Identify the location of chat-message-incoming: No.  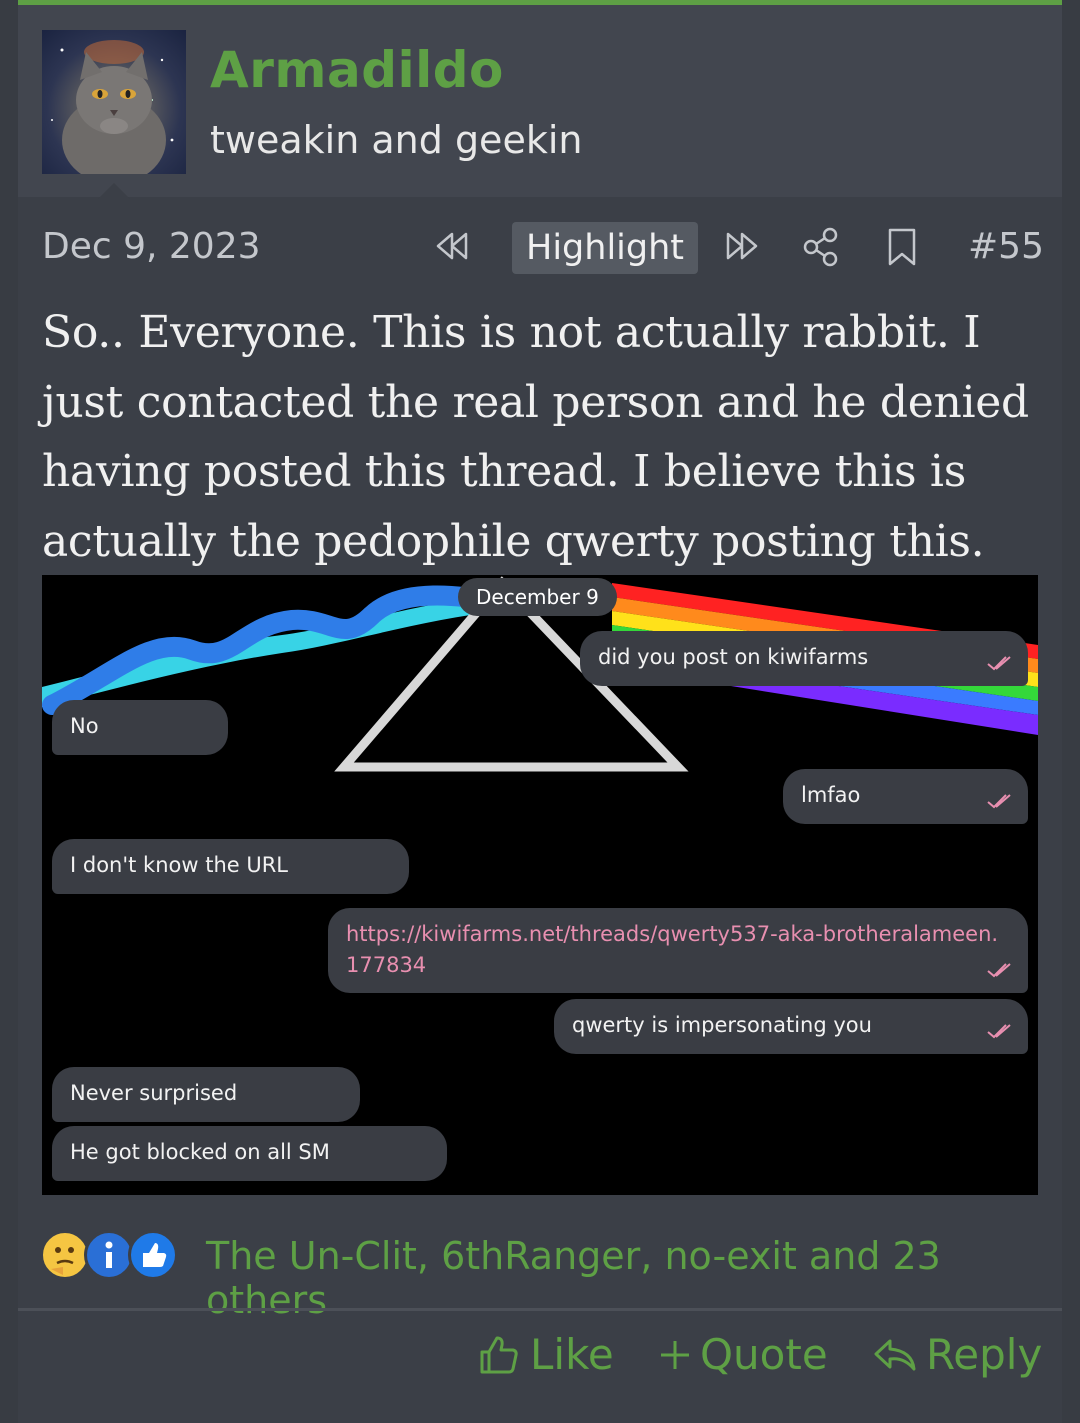
(140, 727).